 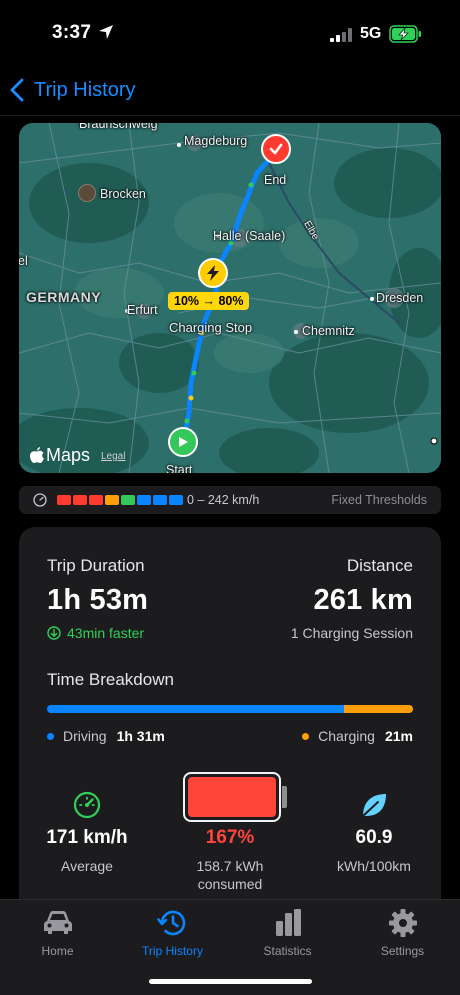 I want to click on tab-trip-history-label: Trip History, so click(x=172, y=951).